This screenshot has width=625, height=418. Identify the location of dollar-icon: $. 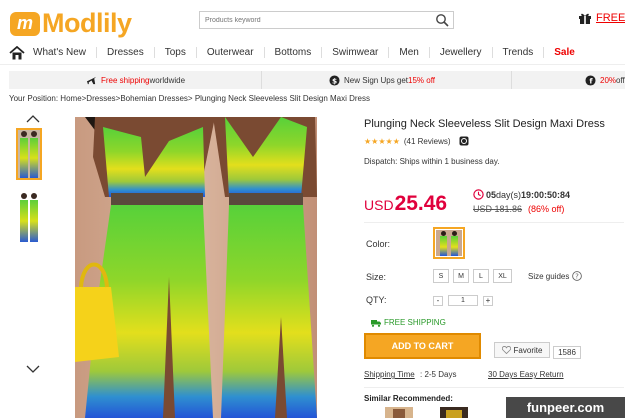
(334, 80).